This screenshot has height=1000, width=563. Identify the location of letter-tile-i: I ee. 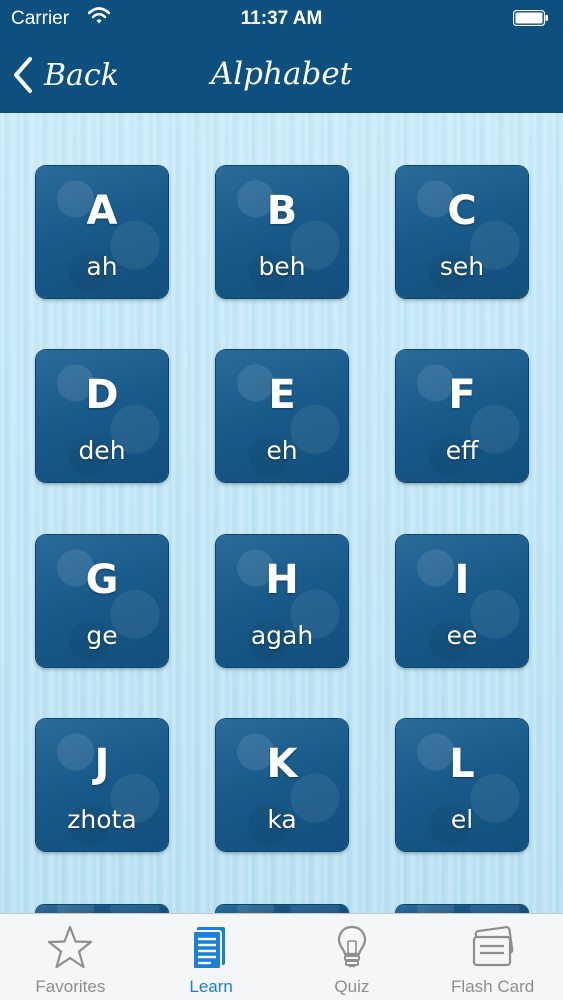
(462, 601).